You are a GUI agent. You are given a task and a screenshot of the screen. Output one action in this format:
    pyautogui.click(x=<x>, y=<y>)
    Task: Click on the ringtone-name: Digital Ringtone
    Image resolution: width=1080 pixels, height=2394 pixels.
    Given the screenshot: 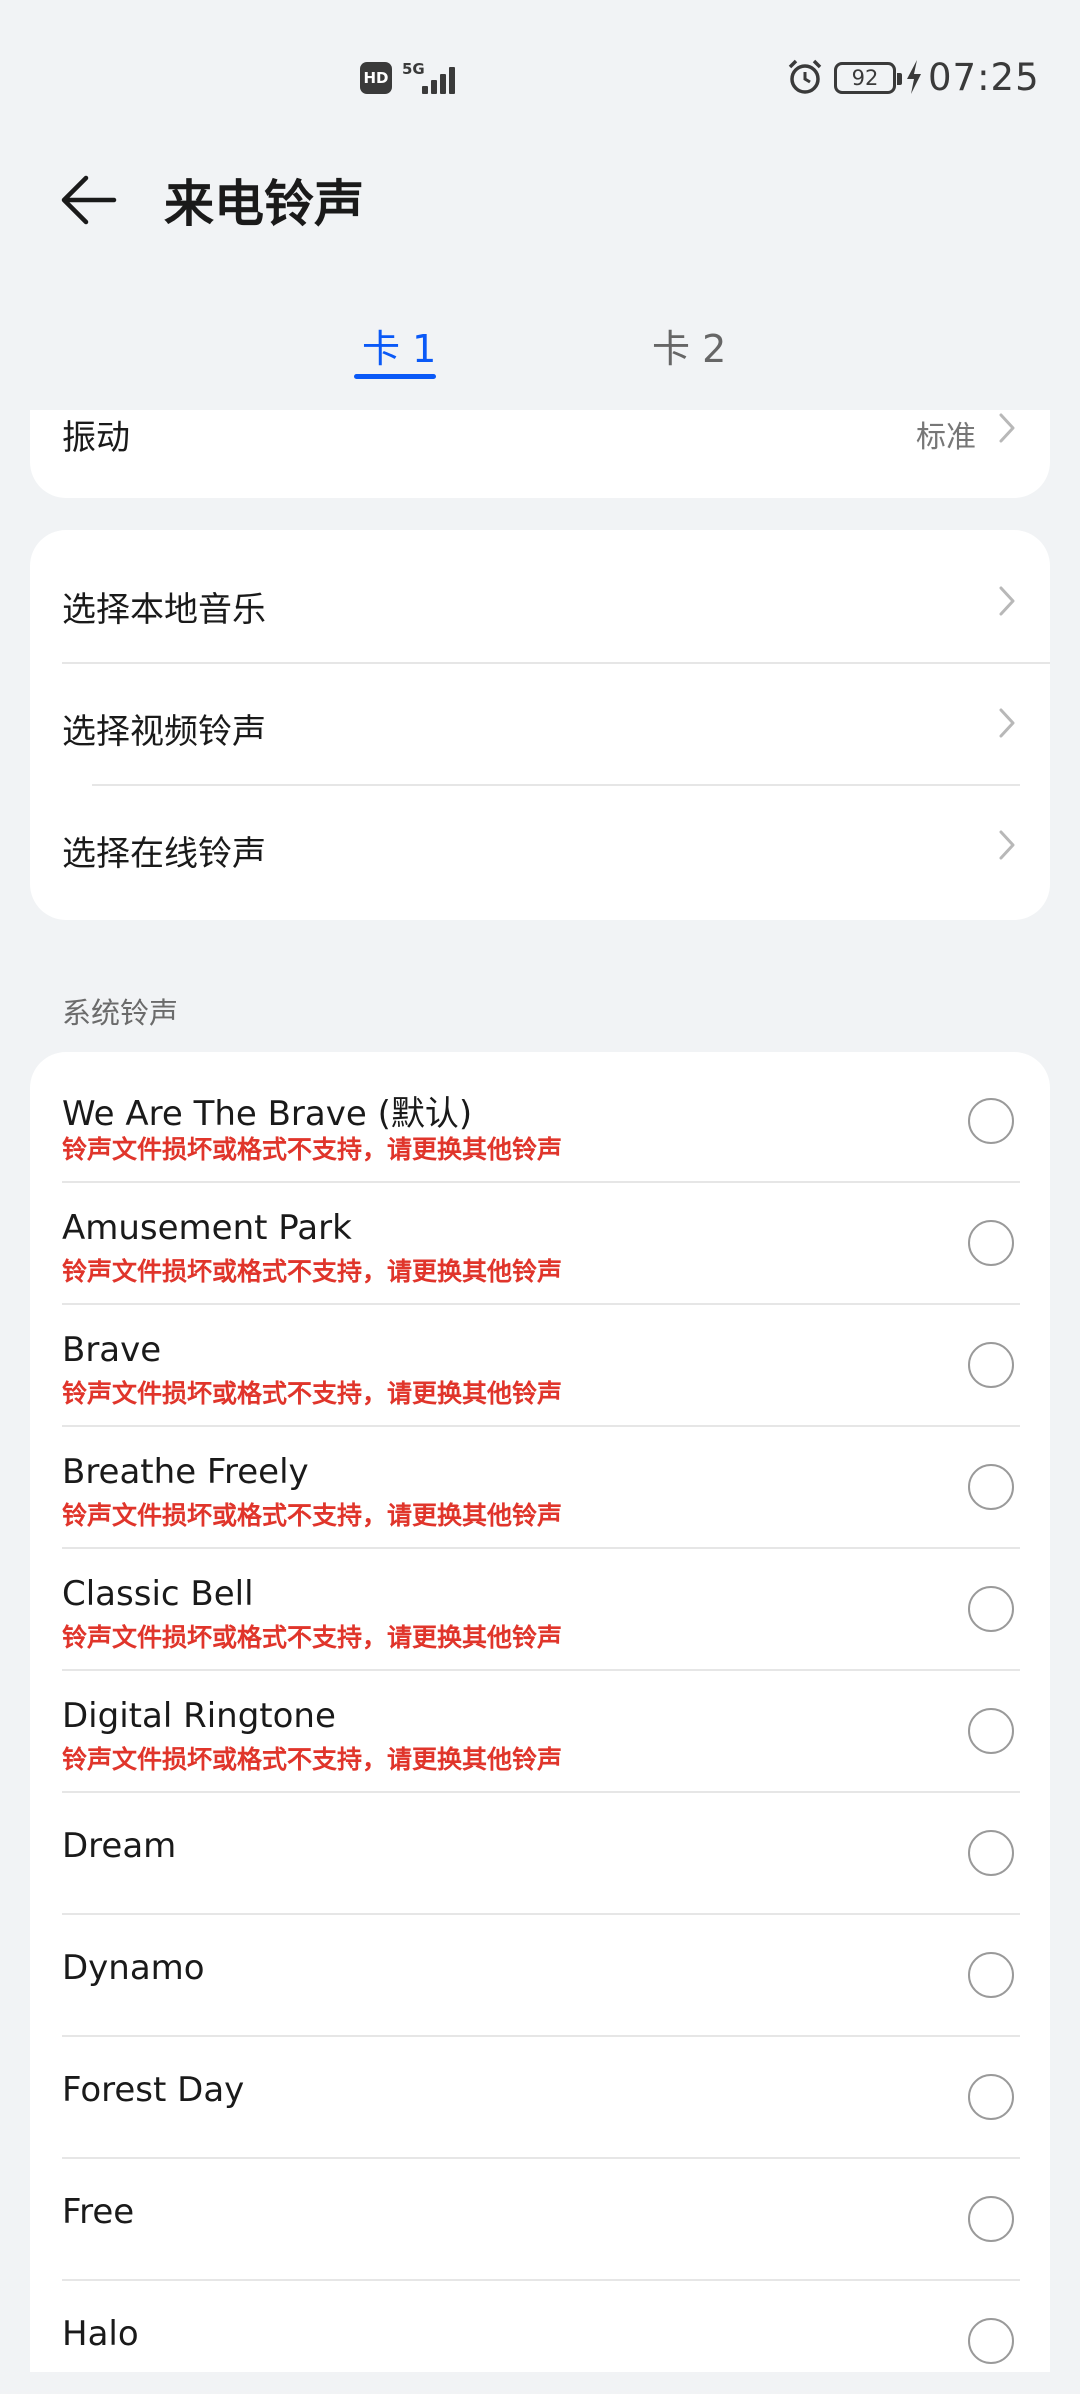 What is the action you would take?
    pyautogui.click(x=199, y=1716)
    